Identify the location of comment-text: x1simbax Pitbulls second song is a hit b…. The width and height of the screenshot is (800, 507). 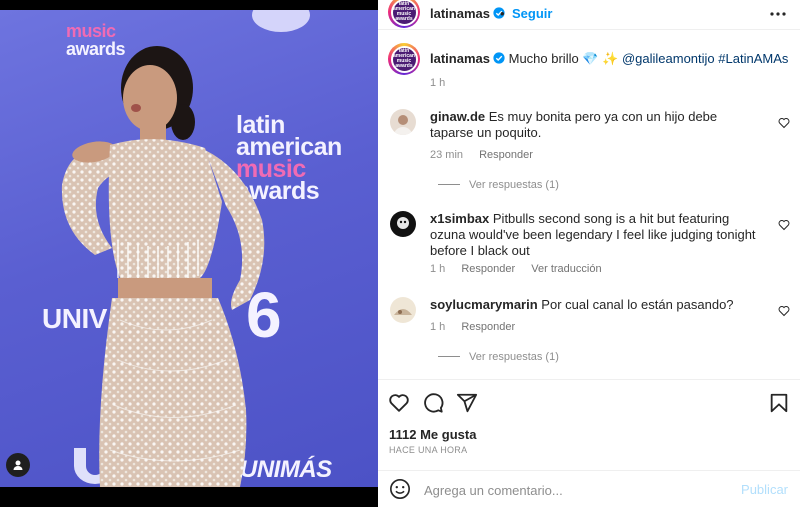
(593, 234).